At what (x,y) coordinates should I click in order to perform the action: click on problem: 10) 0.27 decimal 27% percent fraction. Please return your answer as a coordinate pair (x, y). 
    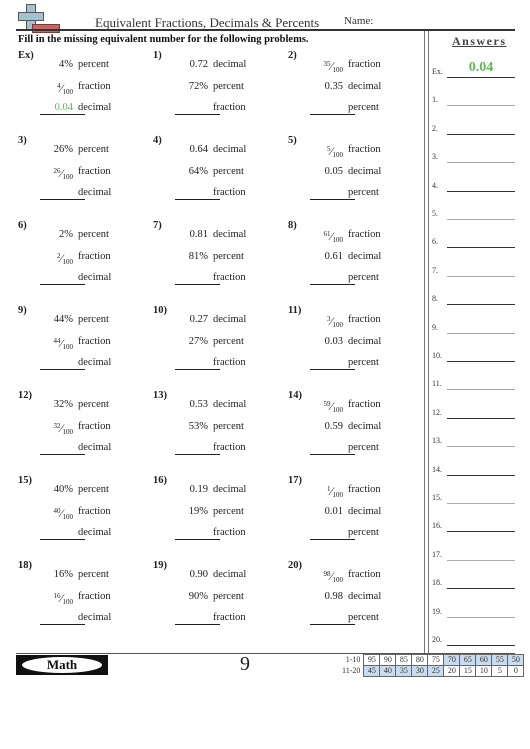
    Looking at the image, I should click on (218, 345).